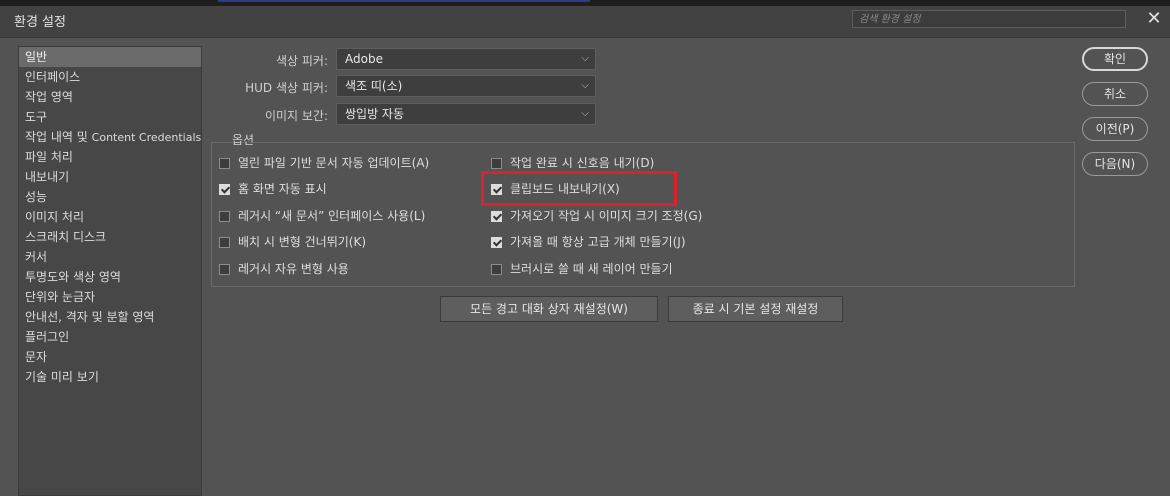 The image size is (1170, 496). Describe the element at coordinates (332, 216) in the screenshot. I see `option-label: 레거시 “새 문서” 인터페이스 사용(L)` at that location.